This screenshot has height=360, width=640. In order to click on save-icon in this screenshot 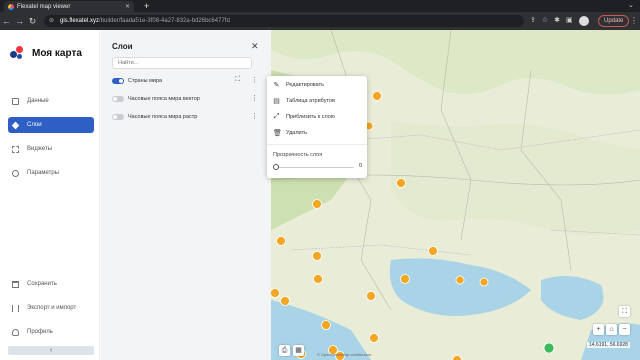, I will do `click(15, 284)`.